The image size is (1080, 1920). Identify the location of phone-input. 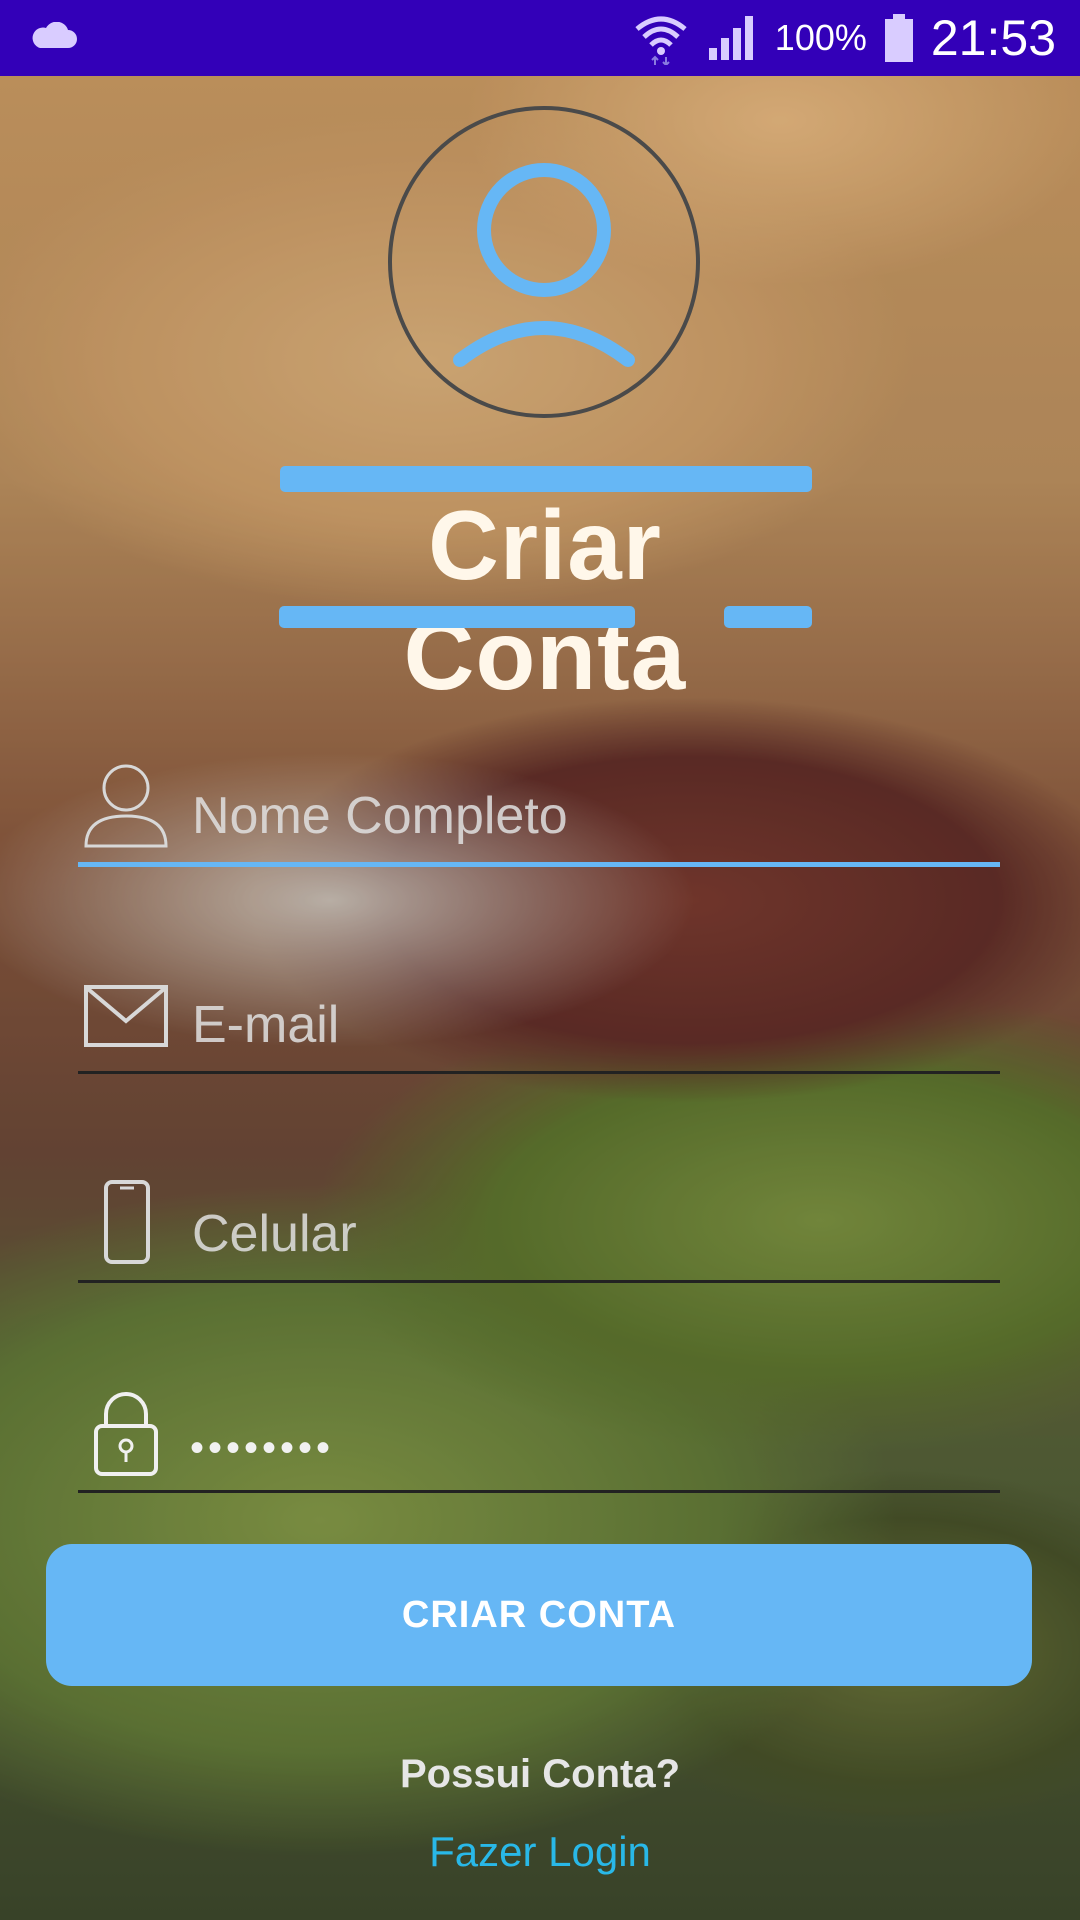
(587, 1234).